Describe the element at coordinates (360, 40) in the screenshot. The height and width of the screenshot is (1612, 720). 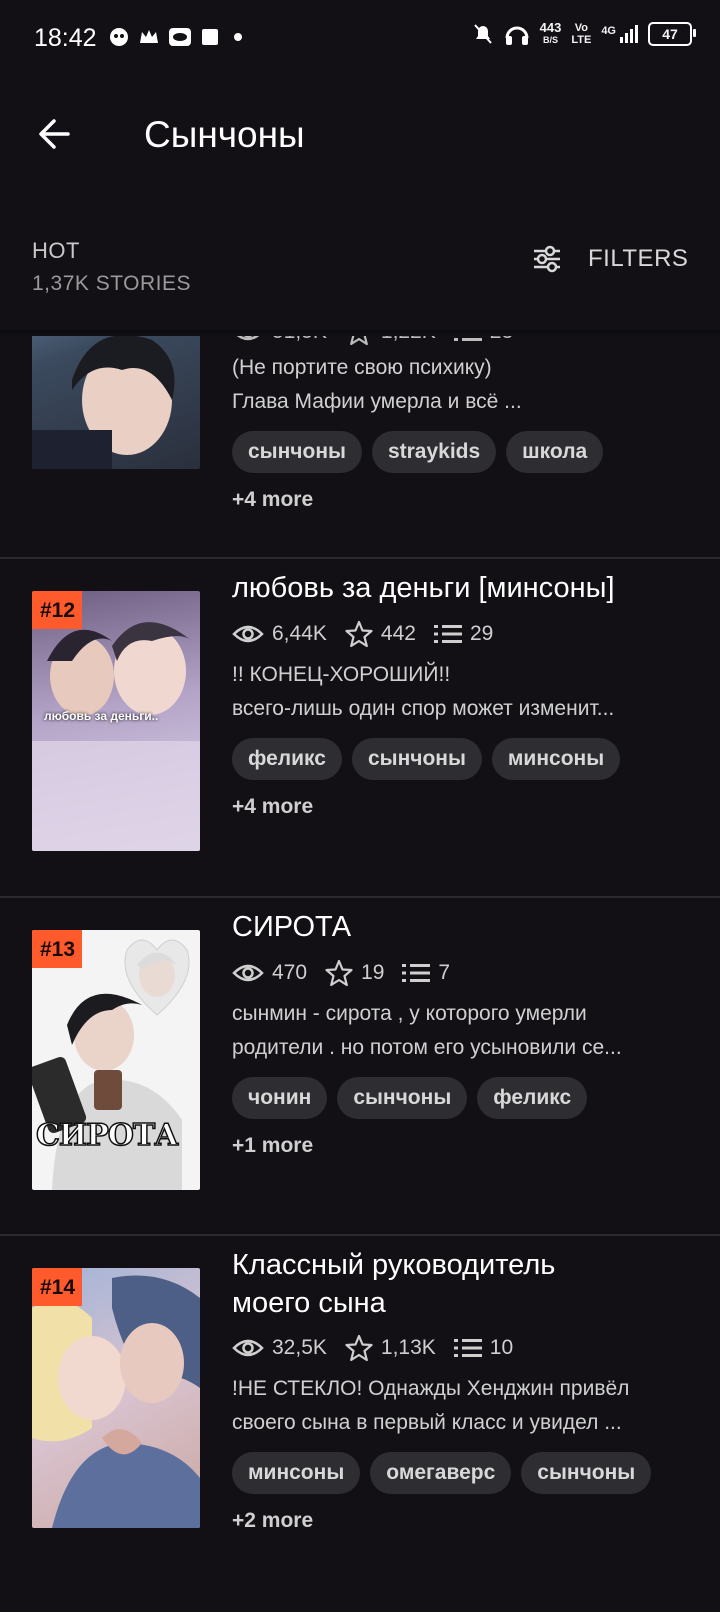
I see `status-bar: 18:42 443 B/S Vo LTE 4G 47` at that location.